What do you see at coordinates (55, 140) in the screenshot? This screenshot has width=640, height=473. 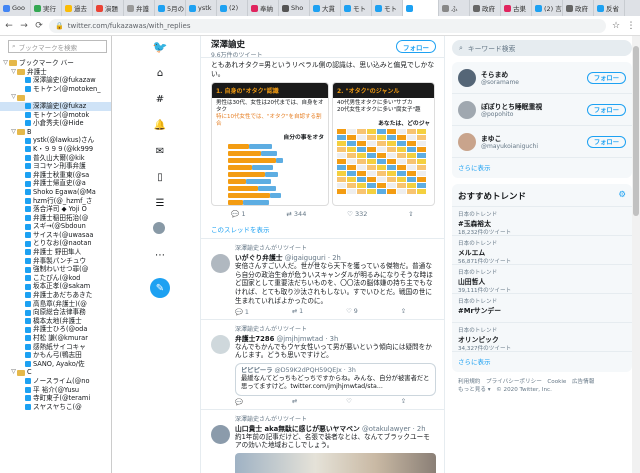 I see `bookmark-item: ystk(@lawkus)さん` at bounding box center [55, 140].